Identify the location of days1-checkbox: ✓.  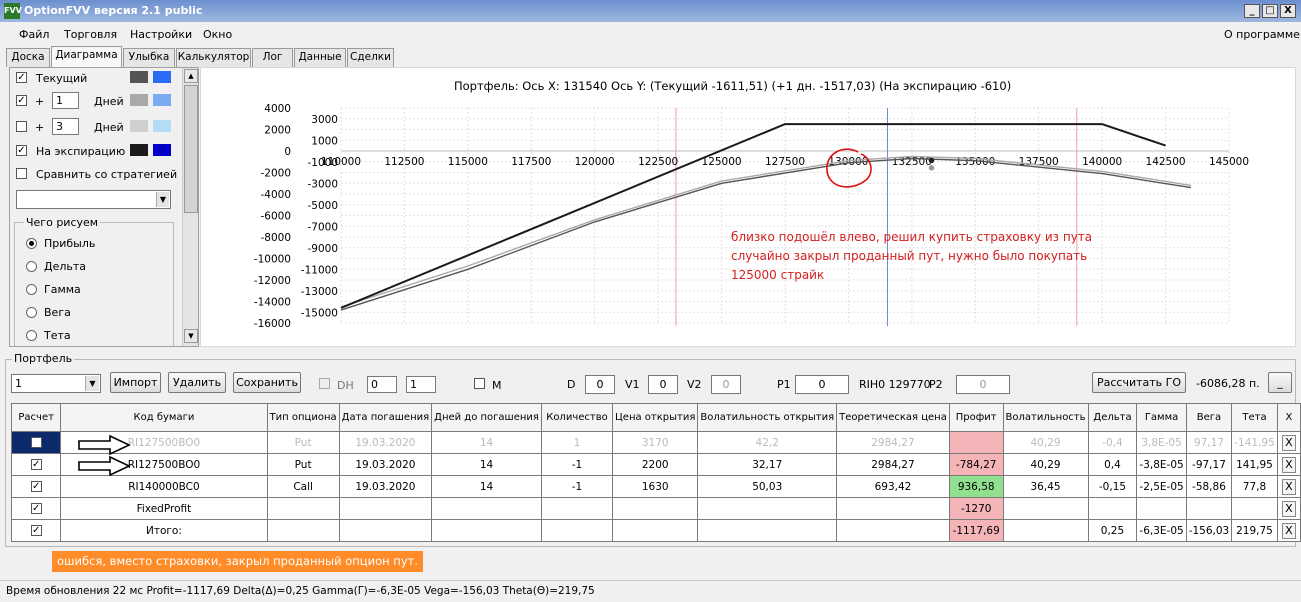
(21, 100).